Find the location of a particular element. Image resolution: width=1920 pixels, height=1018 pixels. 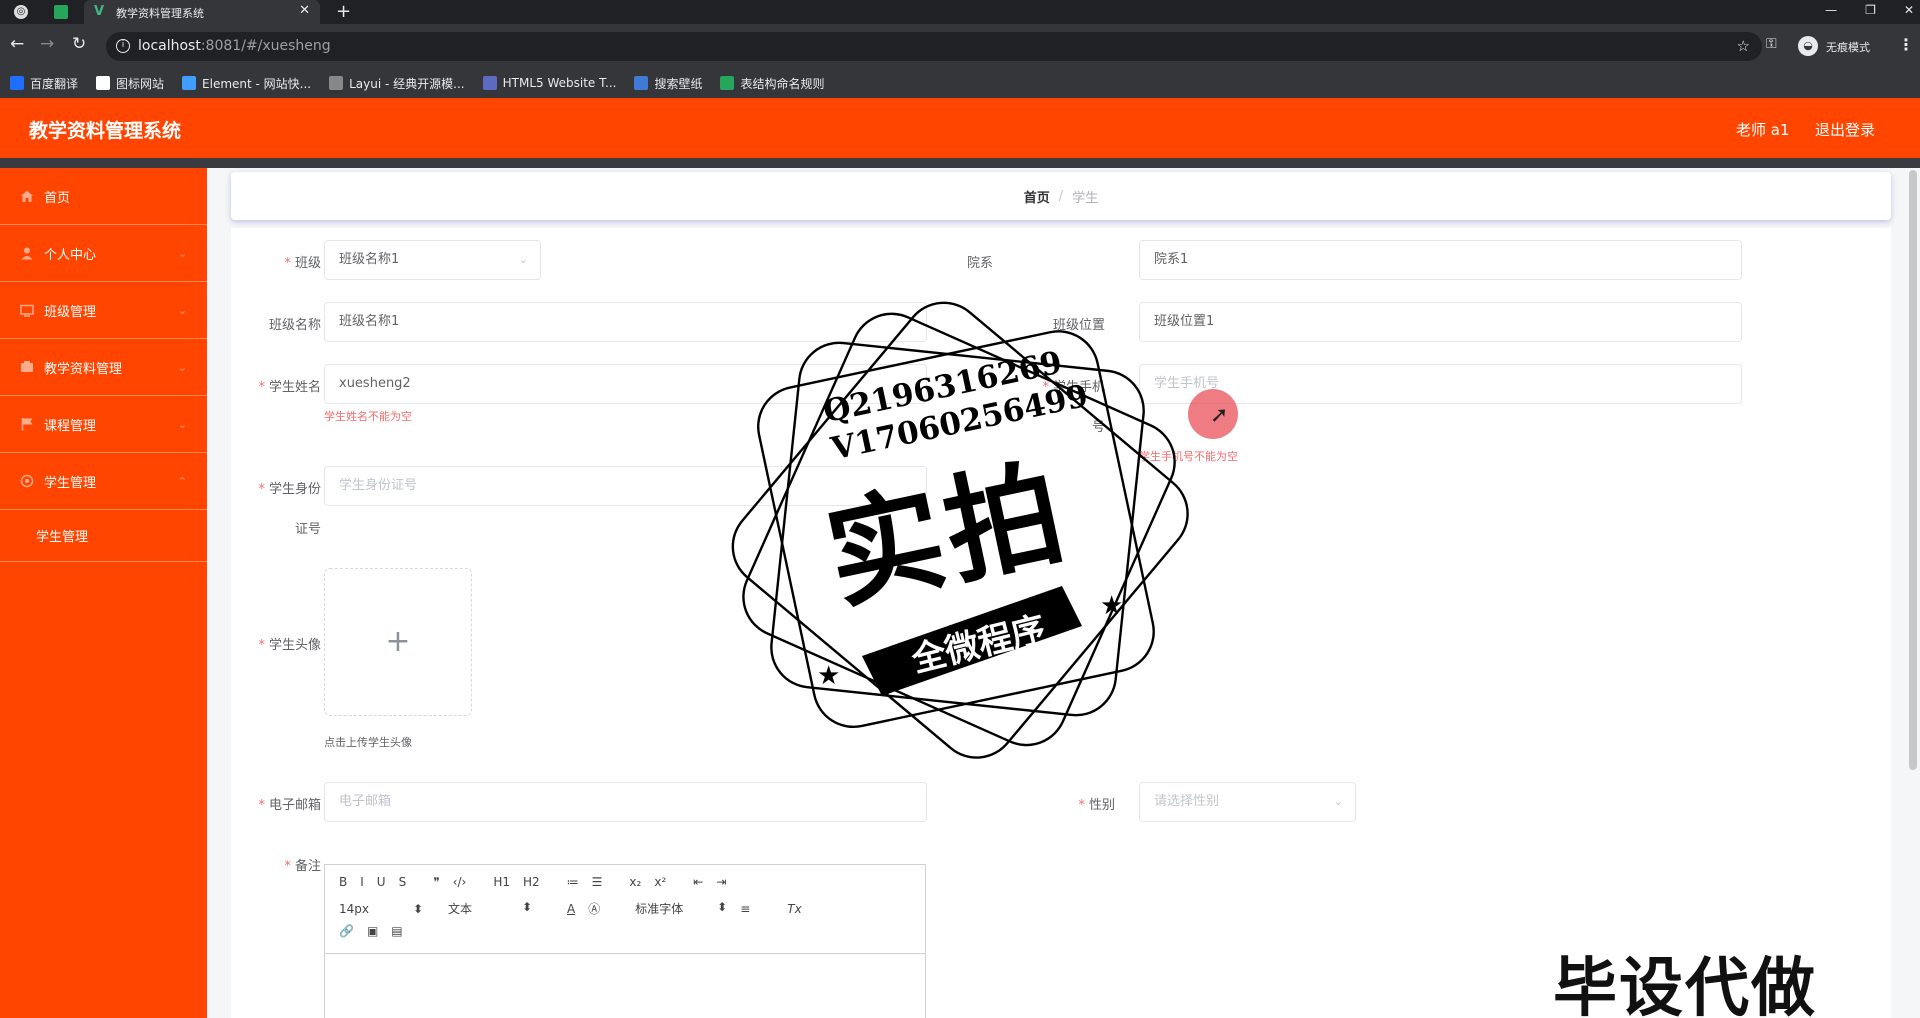

tab-close-icon: ✕ is located at coordinates (304, 10).